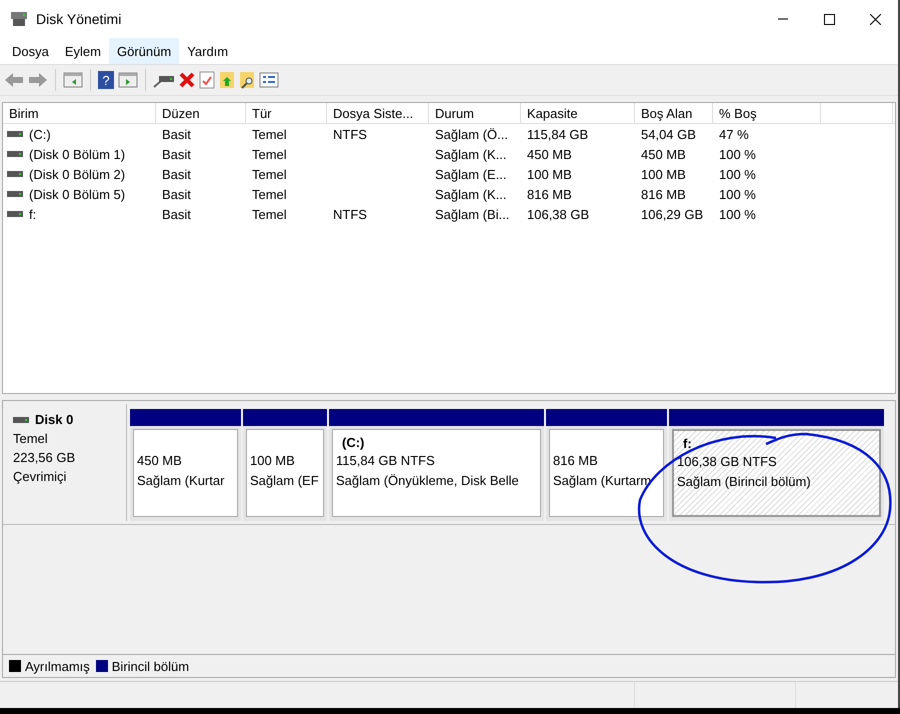 The image size is (900, 714). I want to click on table-cell: 47 %, so click(734, 134).